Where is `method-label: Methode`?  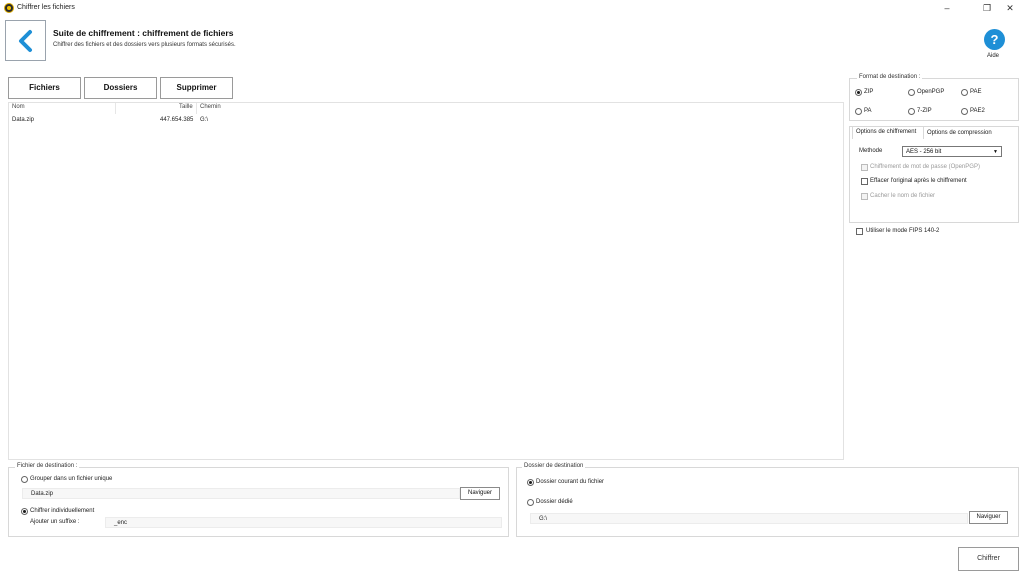 method-label: Methode is located at coordinates (871, 151).